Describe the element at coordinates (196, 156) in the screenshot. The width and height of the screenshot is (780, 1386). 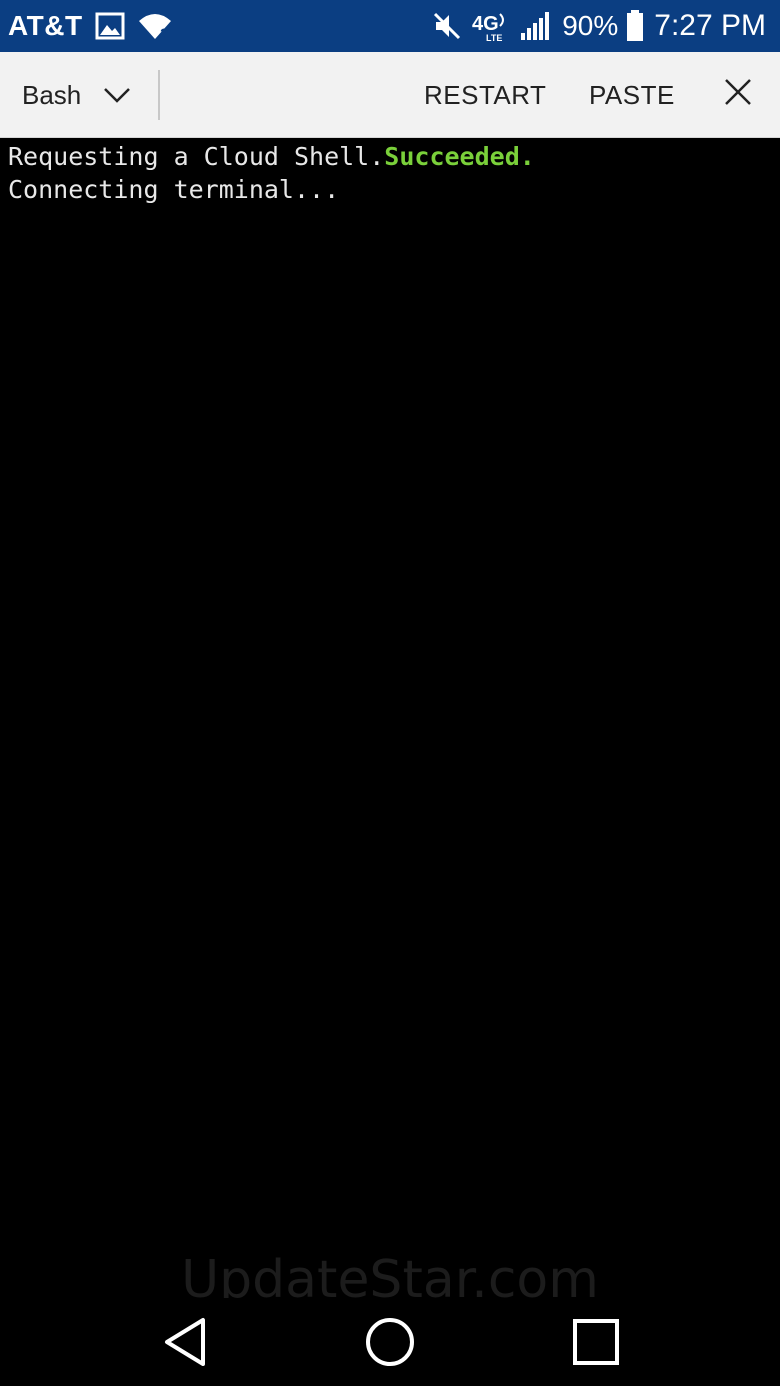
I see `terminal-request-text: Requesting a Cloud Shell.` at that location.